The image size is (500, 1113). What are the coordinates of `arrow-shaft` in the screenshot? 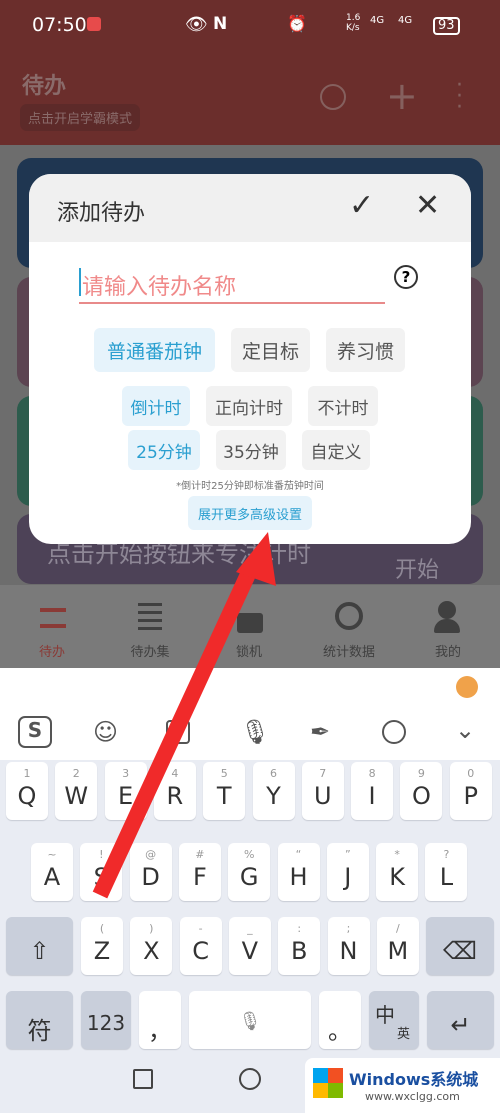 It's located at (175, 732).